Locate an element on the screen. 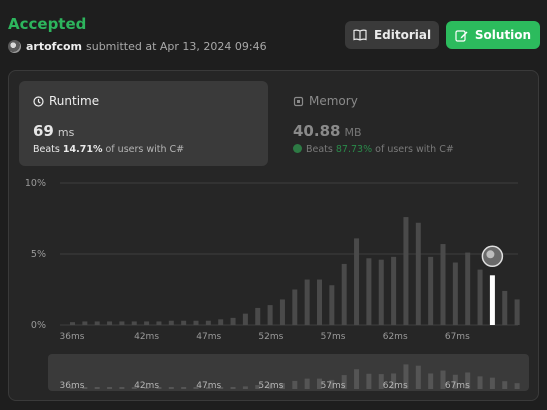  y-tick-label: 5% is located at coordinates (38, 254).